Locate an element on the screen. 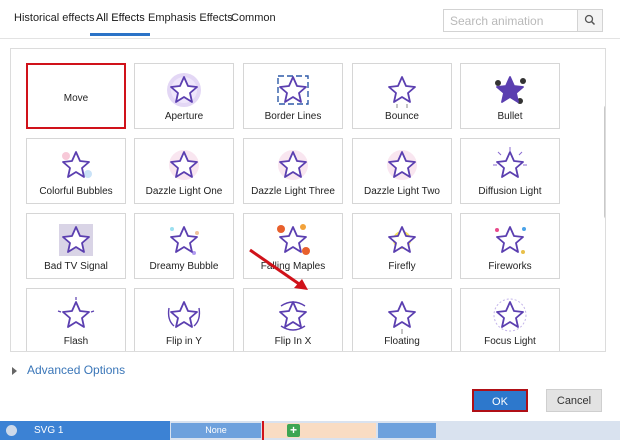 The width and height of the screenshot is (620, 440). effect-floating: Floating is located at coordinates (402, 319).